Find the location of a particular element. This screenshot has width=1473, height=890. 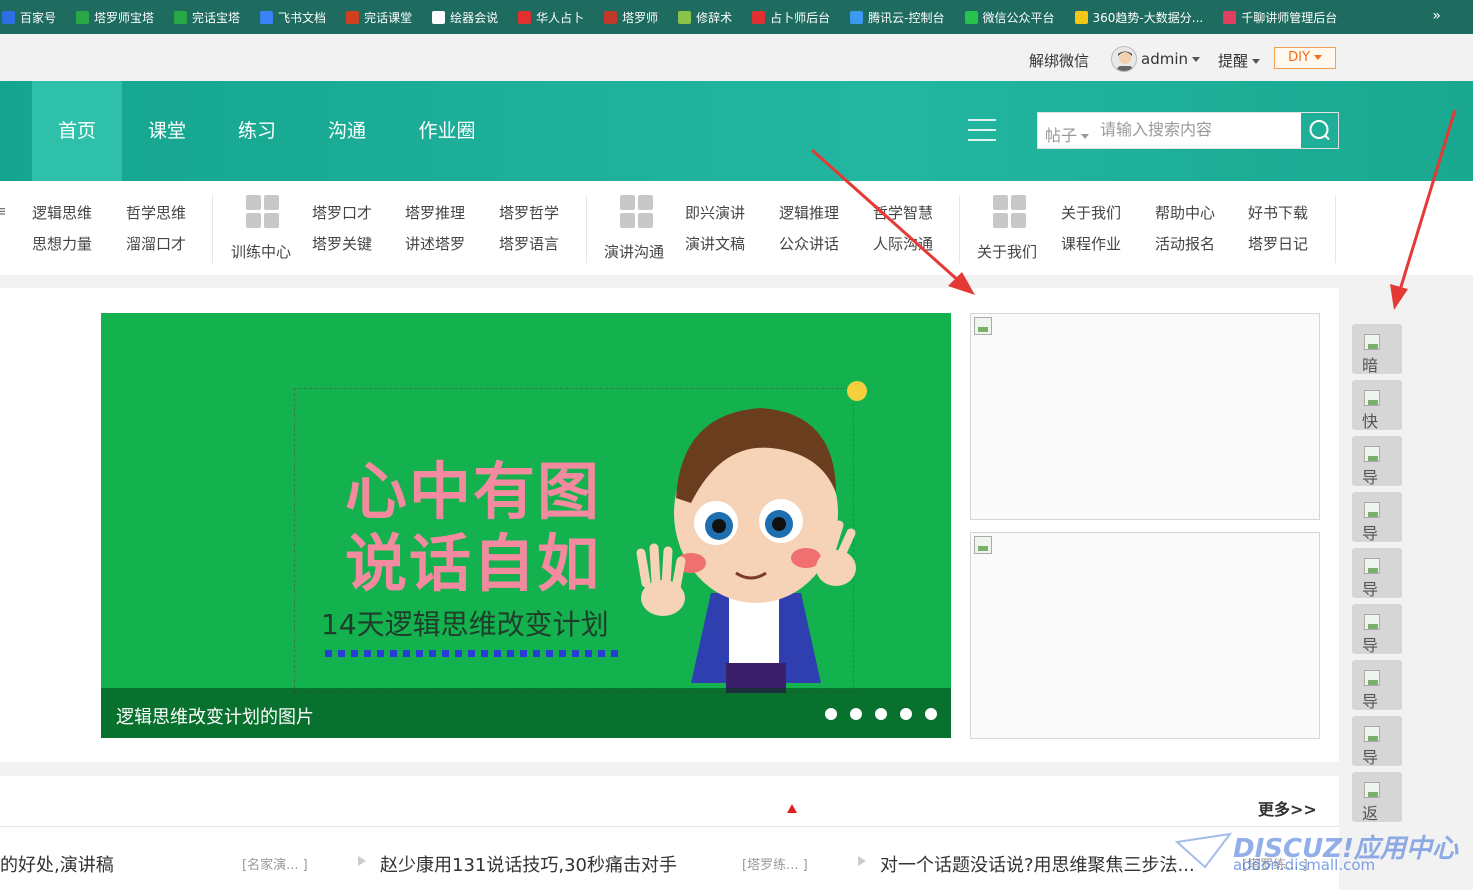

bookmark-item: 千聊讲师管理后台 is located at coordinates (1280, 17).